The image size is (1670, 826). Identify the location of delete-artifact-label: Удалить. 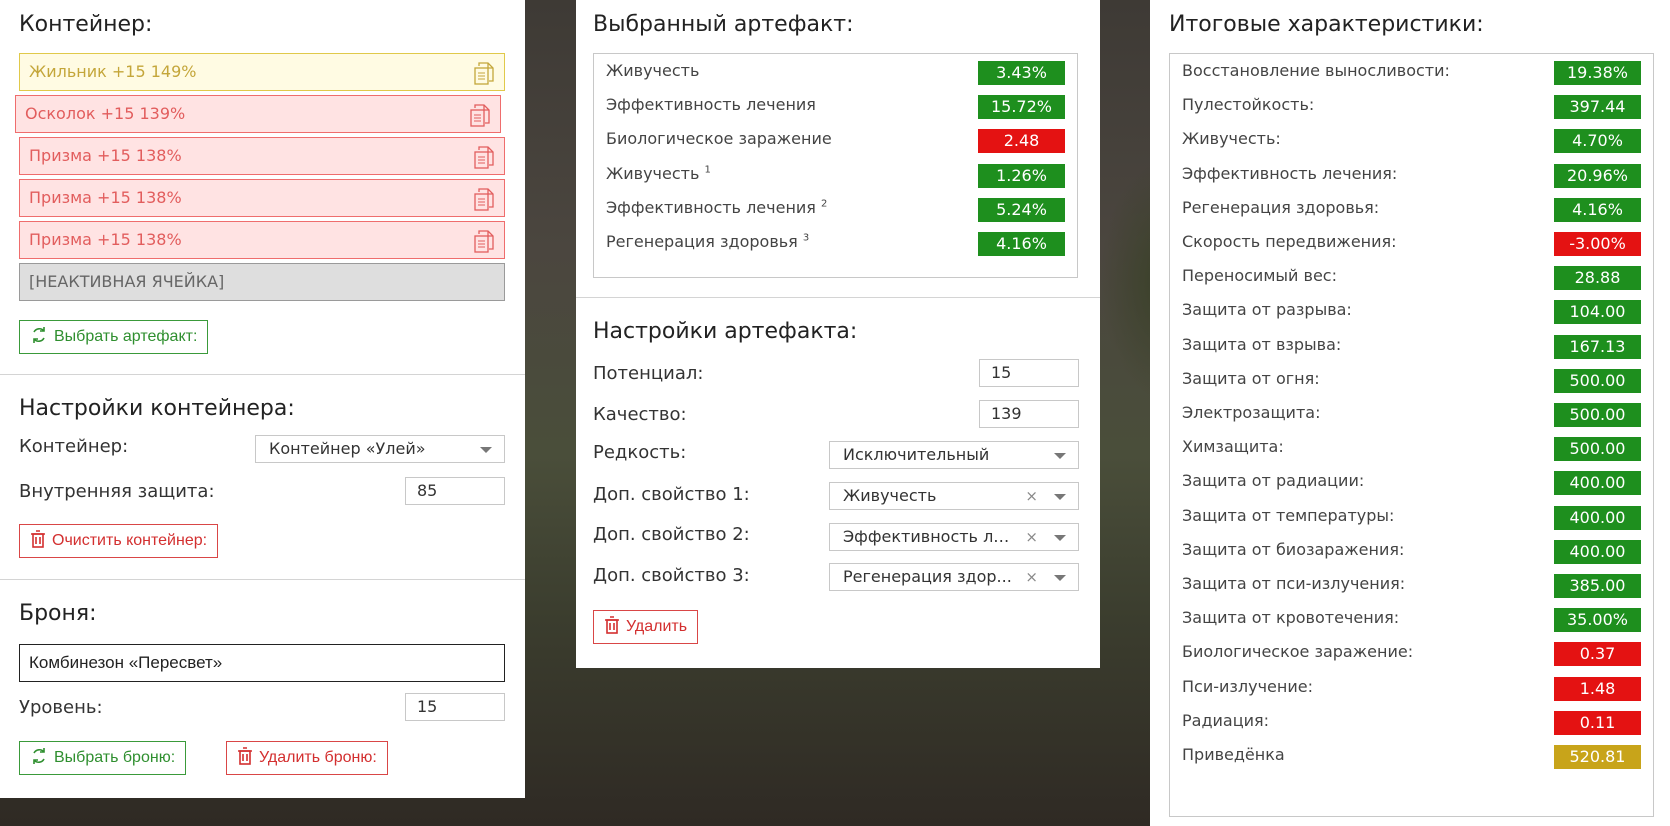
(657, 626).